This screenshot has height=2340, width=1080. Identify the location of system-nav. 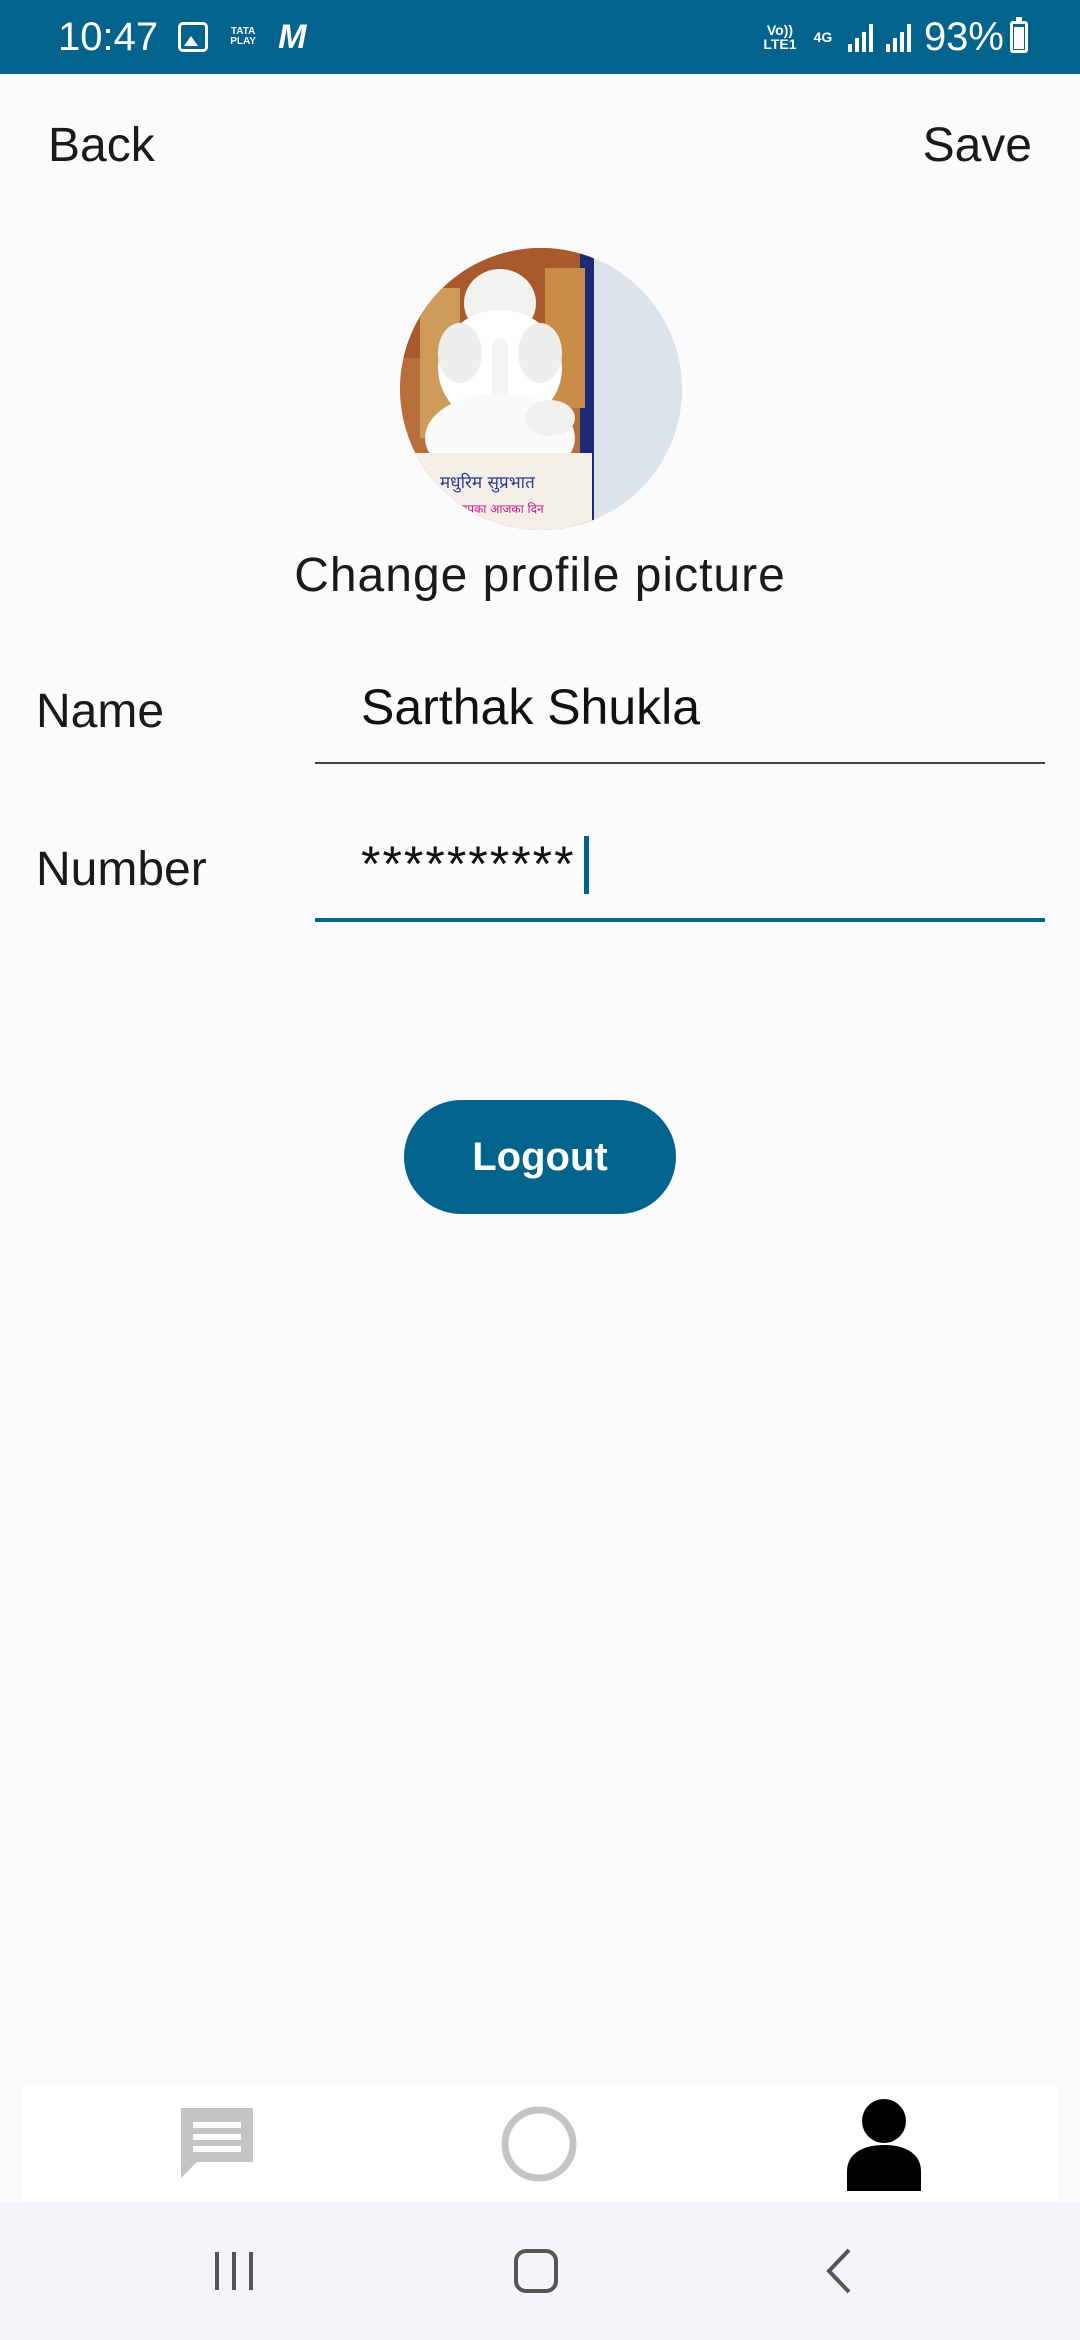
(540, 2271).